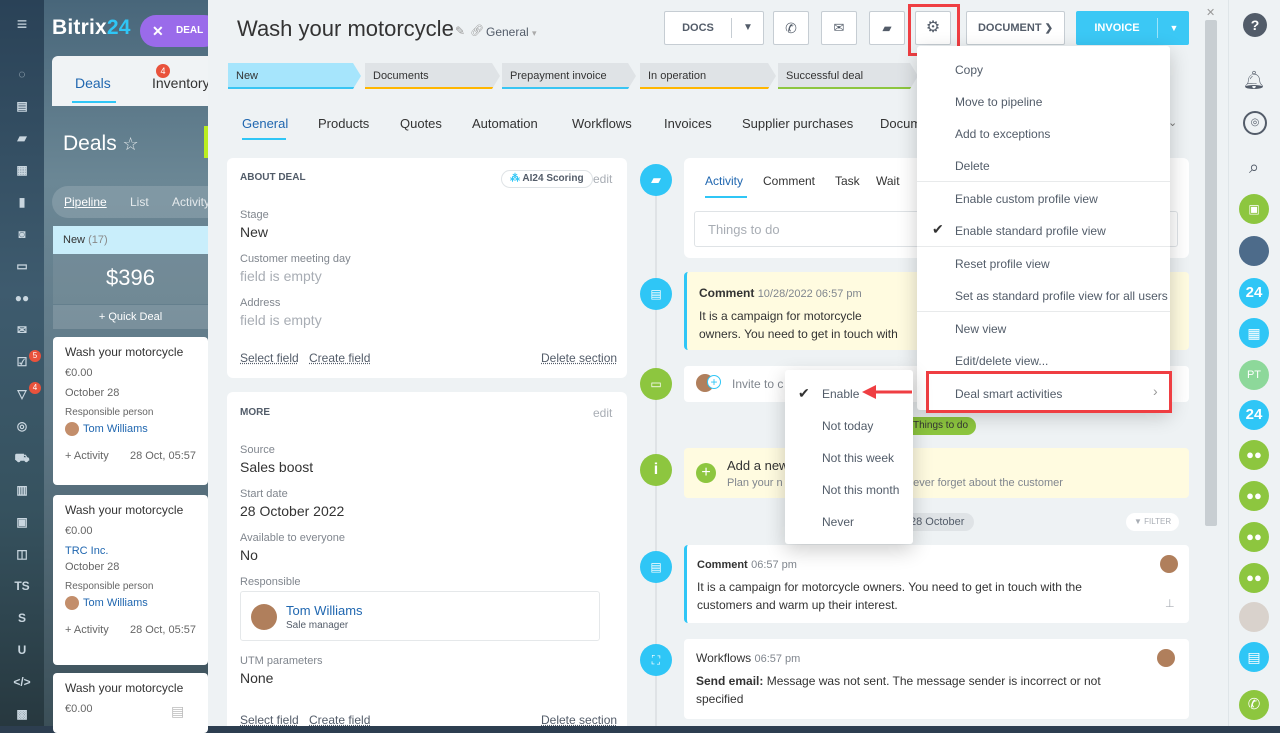 This screenshot has width=1280, height=733. Describe the element at coordinates (432, 76) in the screenshot. I see `stage-documents: Documents` at that location.